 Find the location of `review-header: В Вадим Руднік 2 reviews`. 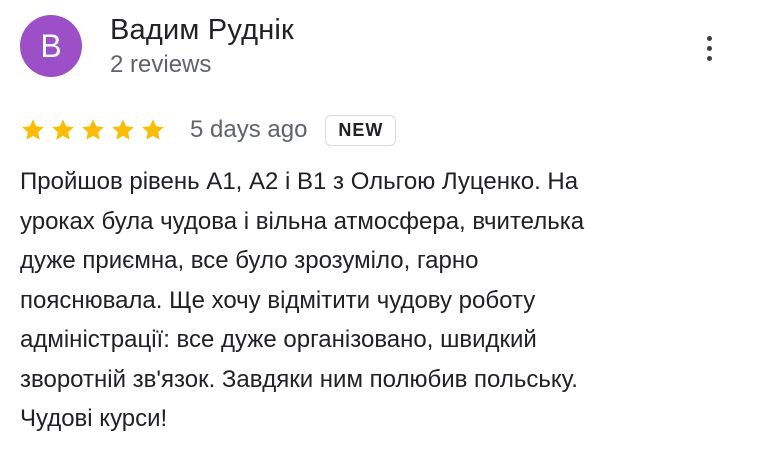

review-header: В Вадим Руднік 2 reviews is located at coordinates (157, 47).